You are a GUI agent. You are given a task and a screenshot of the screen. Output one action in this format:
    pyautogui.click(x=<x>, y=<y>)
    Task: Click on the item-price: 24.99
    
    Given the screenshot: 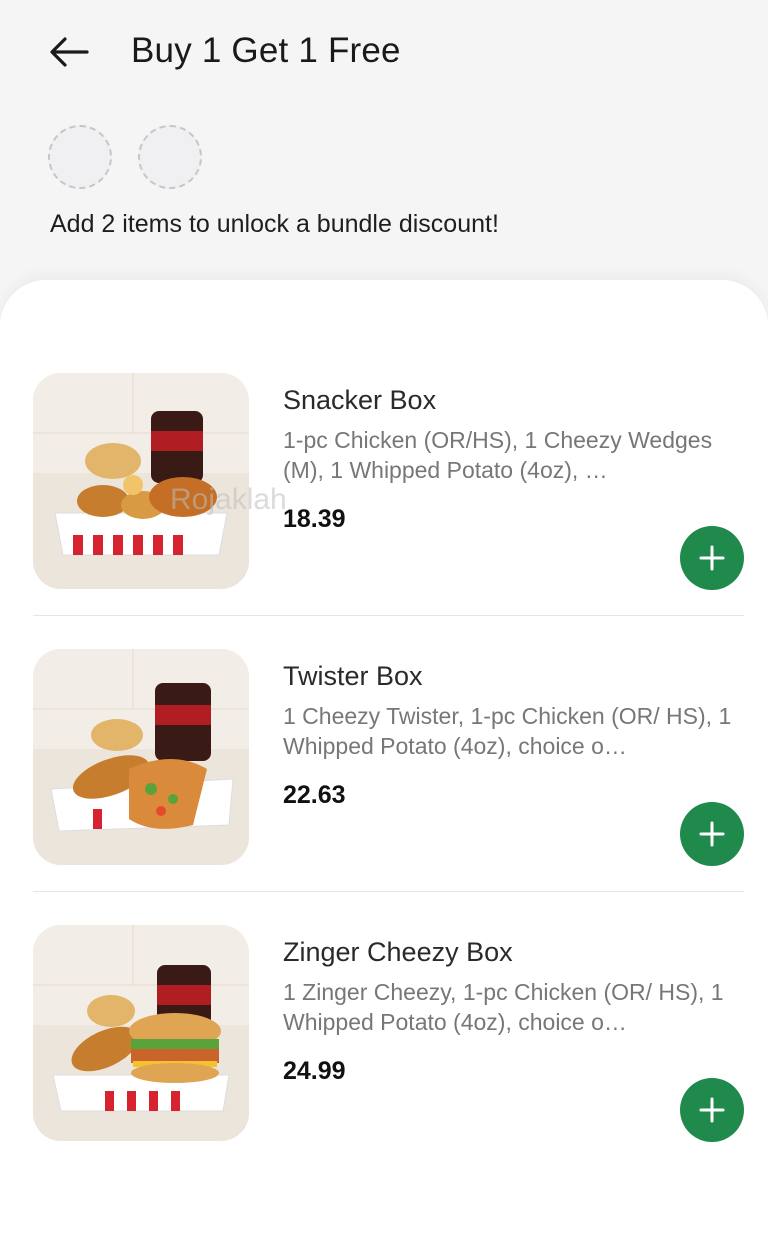 What is the action you would take?
    pyautogui.click(x=314, y=1071)
    